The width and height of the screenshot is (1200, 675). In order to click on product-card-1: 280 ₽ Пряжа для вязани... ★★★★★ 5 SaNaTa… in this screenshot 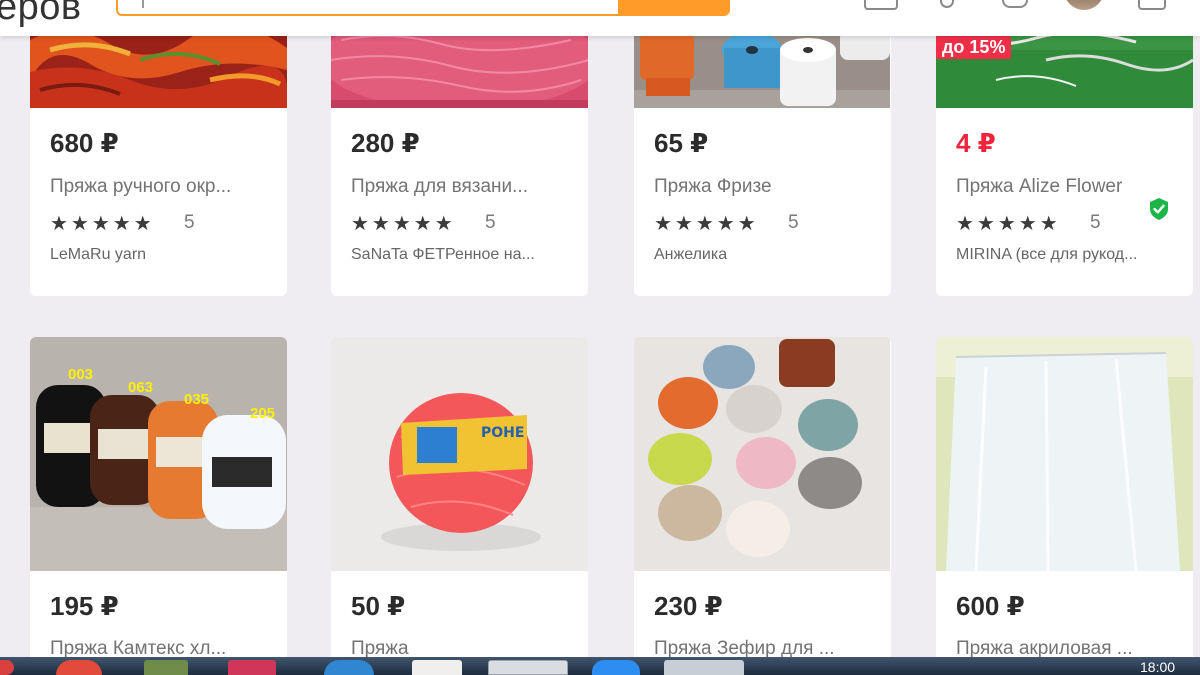, I will do `click(459, 158)`.